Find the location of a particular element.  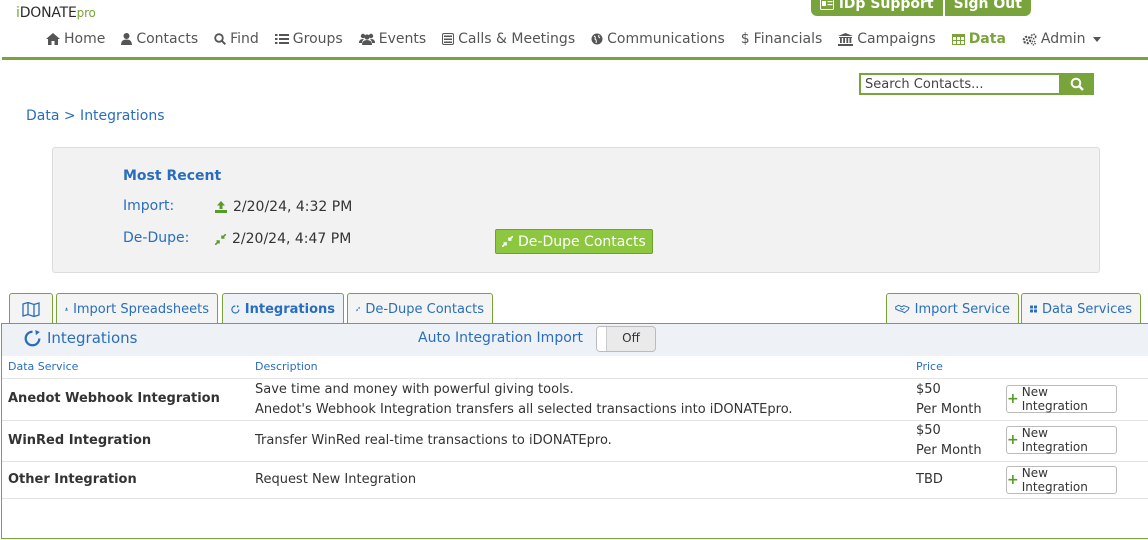

panel-header: Integrations Auto Integration Import Off is located at coordinates (575, 340).